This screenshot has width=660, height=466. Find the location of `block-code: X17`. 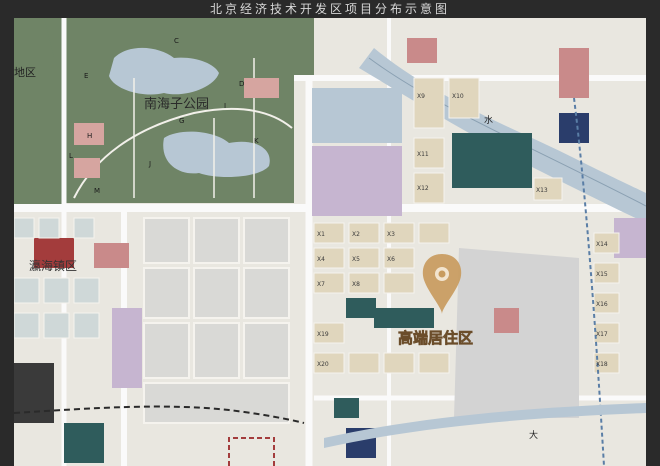

block-code: X17 is located at coordinates (602, 334).